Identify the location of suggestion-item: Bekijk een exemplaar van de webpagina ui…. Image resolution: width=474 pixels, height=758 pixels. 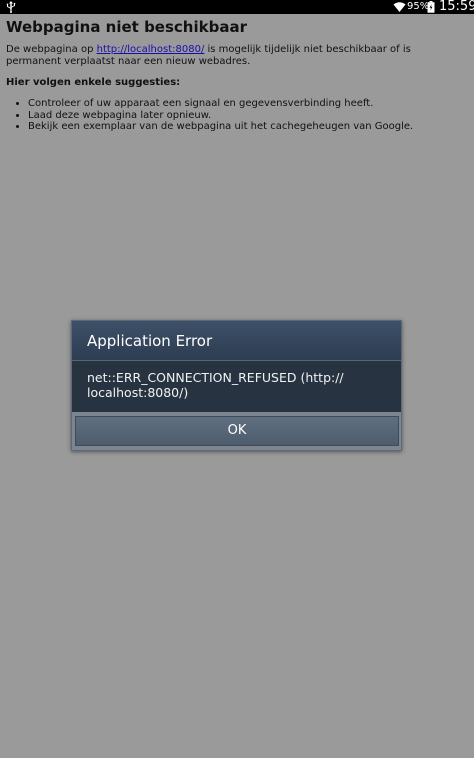
(220, 127).